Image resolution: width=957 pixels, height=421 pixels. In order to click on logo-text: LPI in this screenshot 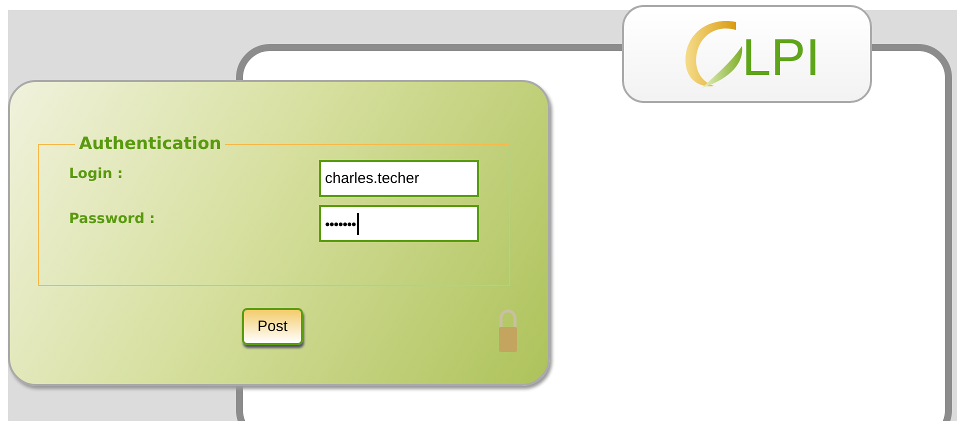, I will do `click(781, 58)`.